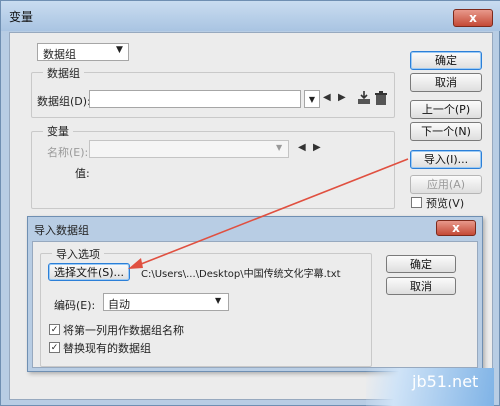 The height and width of the screenshot is (406, 500). I want to click on watermark-text: jb51.net, so click(445, 381).